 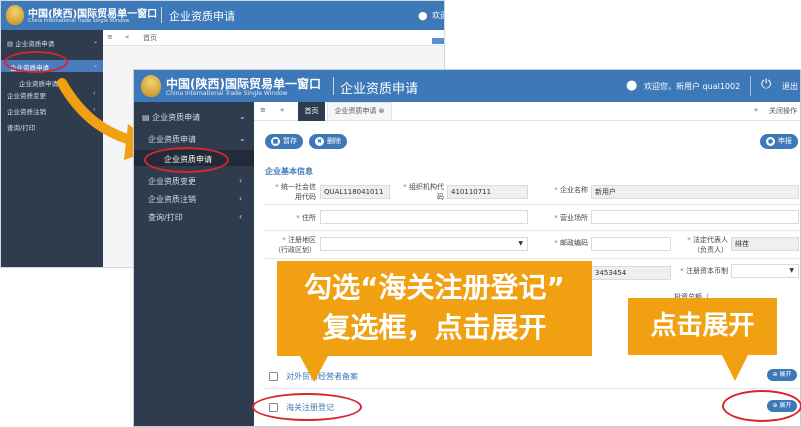 I want to click on registered-capital-label: * 注册资本币制, so click(x=704, y=271).